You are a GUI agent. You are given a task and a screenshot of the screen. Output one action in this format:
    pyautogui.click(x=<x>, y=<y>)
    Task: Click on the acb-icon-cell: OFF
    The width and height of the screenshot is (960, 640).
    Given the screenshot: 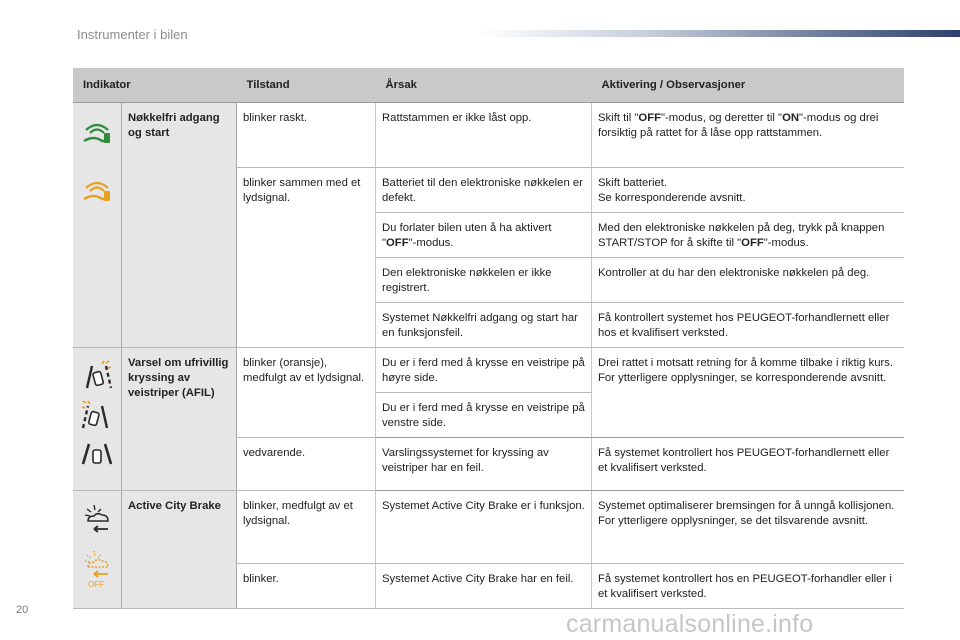 What is the action you would take?
    pyautogui.click(x=97, y=549)
    